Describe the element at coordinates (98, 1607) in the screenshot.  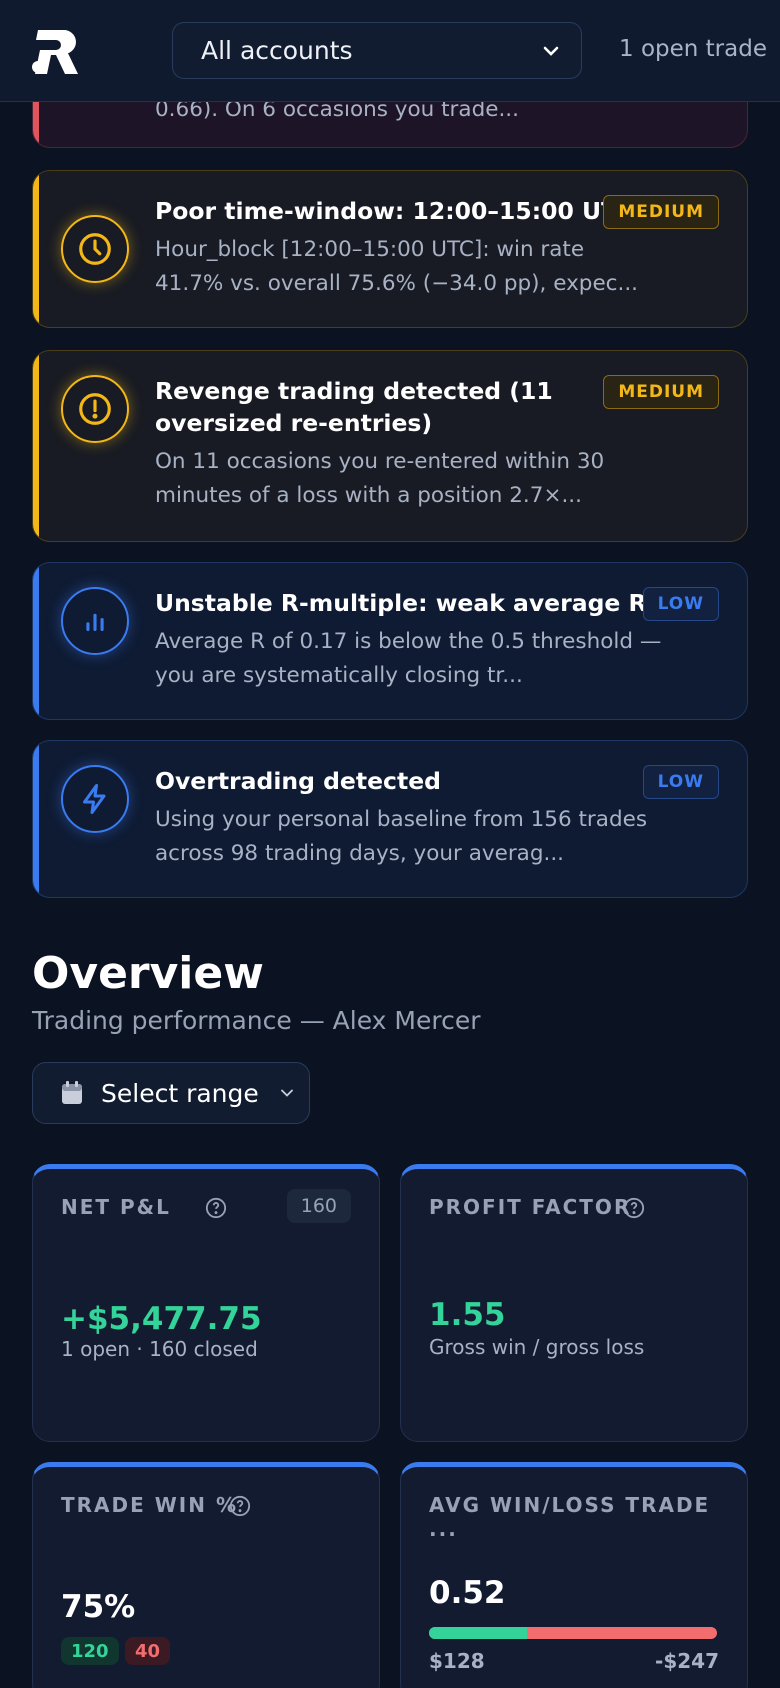
I see `trade-win-value: 75%` at that location.